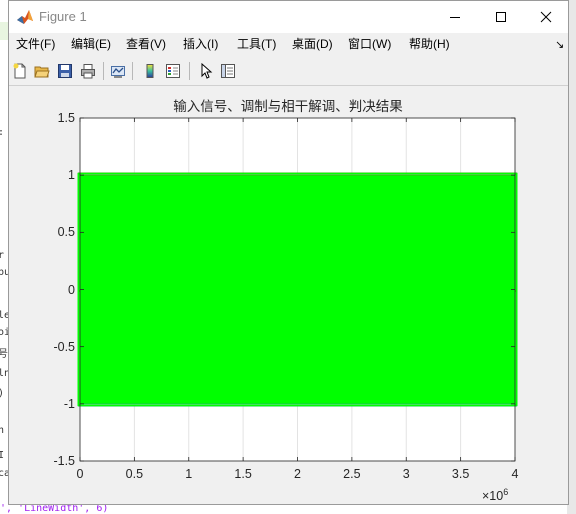 This screenshot has height=514, width=576. I want to click on y-tick-label: 1, so click(71, 175).